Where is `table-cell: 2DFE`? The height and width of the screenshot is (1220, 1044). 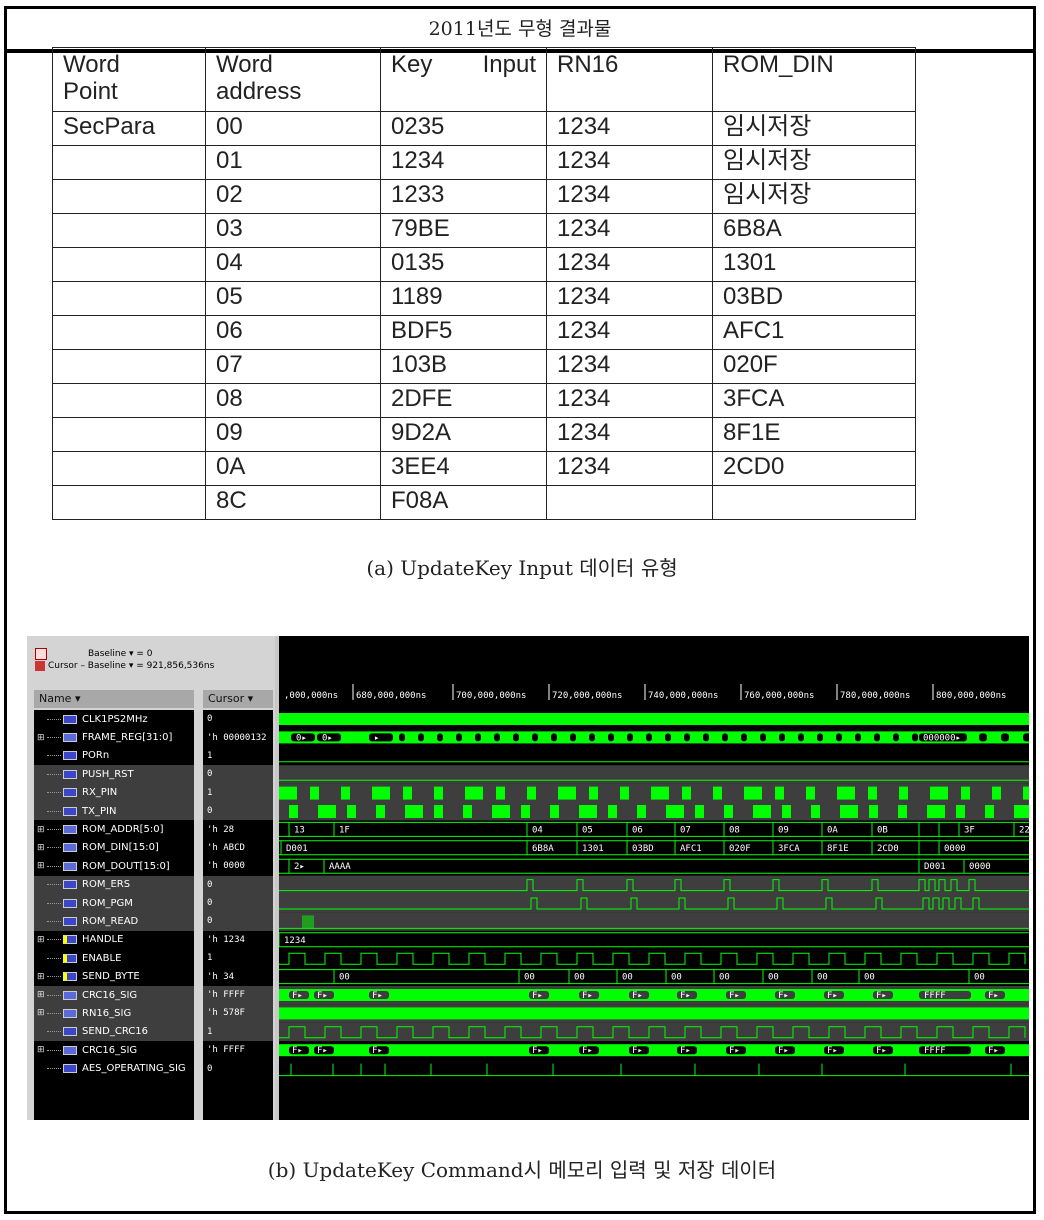 table-cell: 2DFE is located at coordinates (463, 400).